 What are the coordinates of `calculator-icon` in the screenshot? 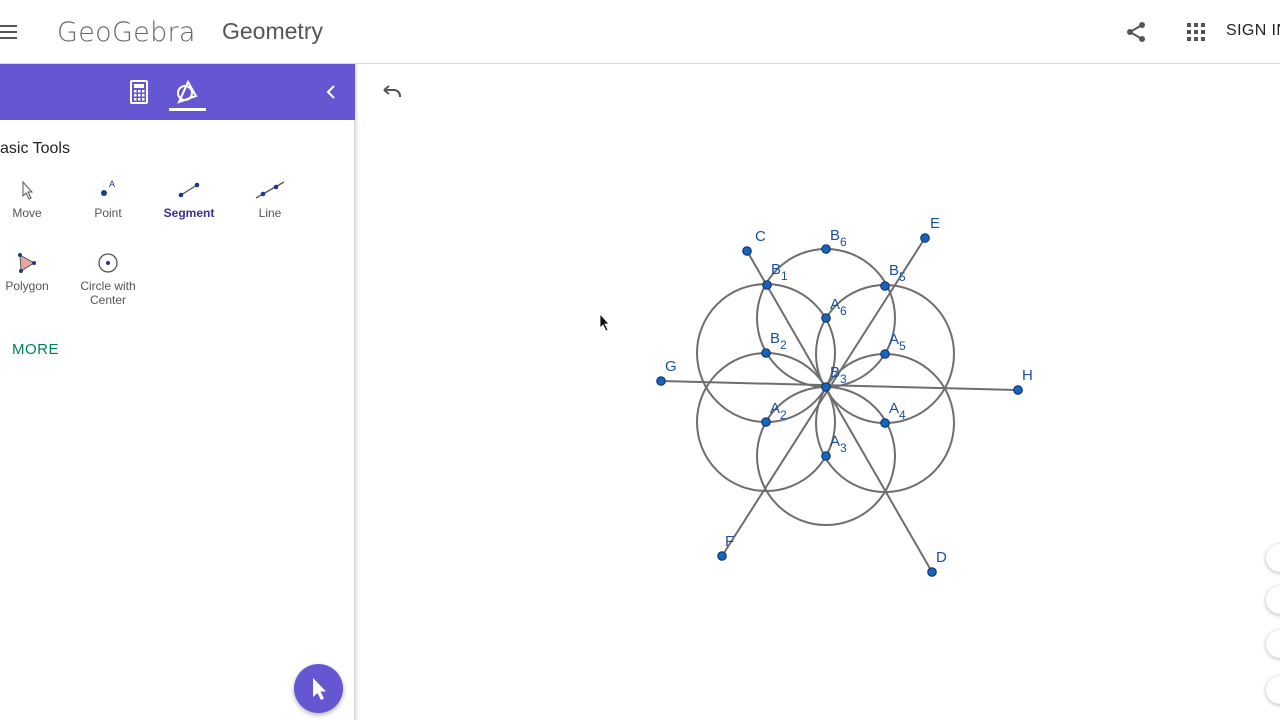 It's located at (139, 92).